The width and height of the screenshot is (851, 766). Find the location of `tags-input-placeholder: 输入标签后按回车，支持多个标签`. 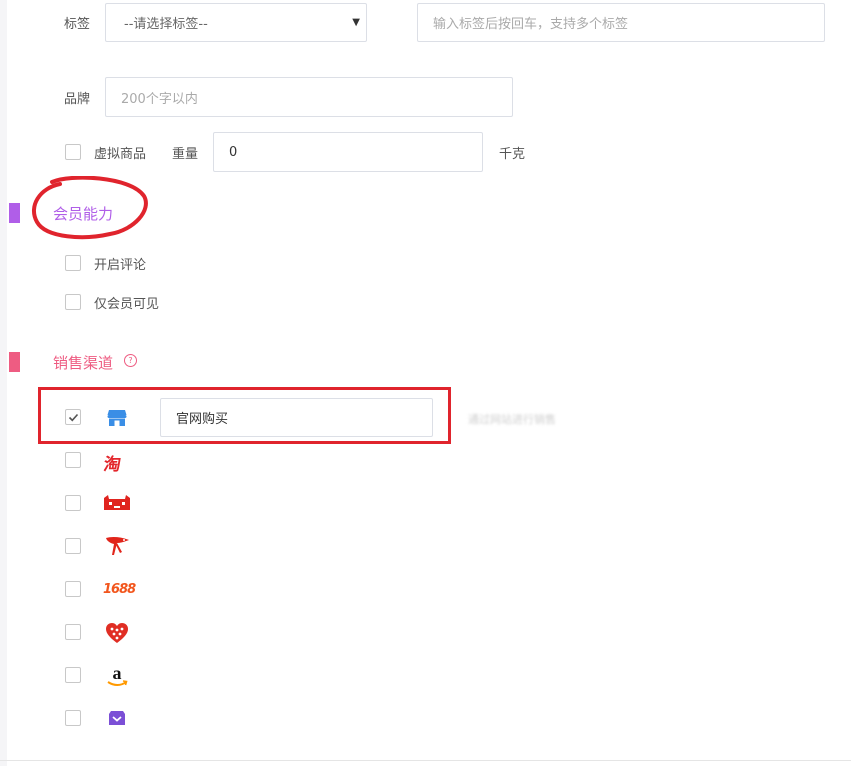

tags-input-placeholder: 输入标签后按回车，支持多个标签 is located at coordinates (531, 24).